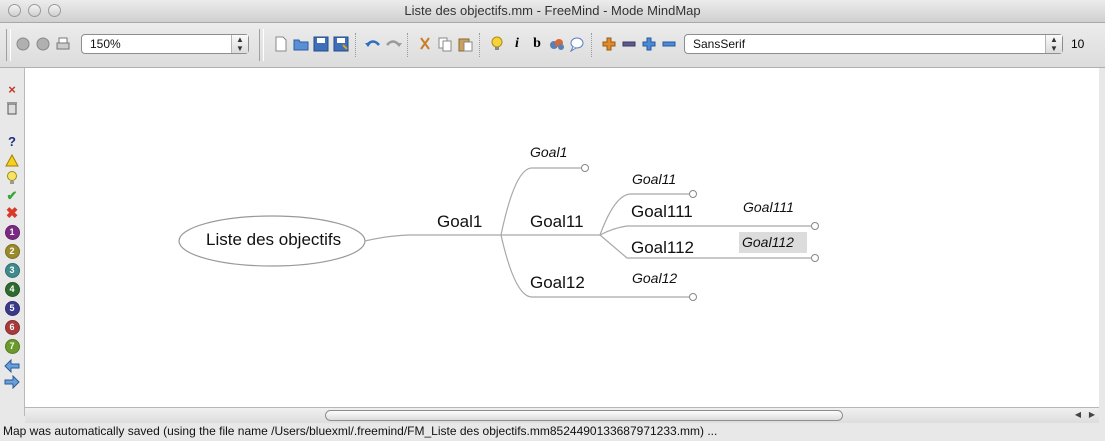 Image resolution: width=1105 pixels, height=441 pixels. I want to click on priority-1-icon: 1, so click(12, 232).